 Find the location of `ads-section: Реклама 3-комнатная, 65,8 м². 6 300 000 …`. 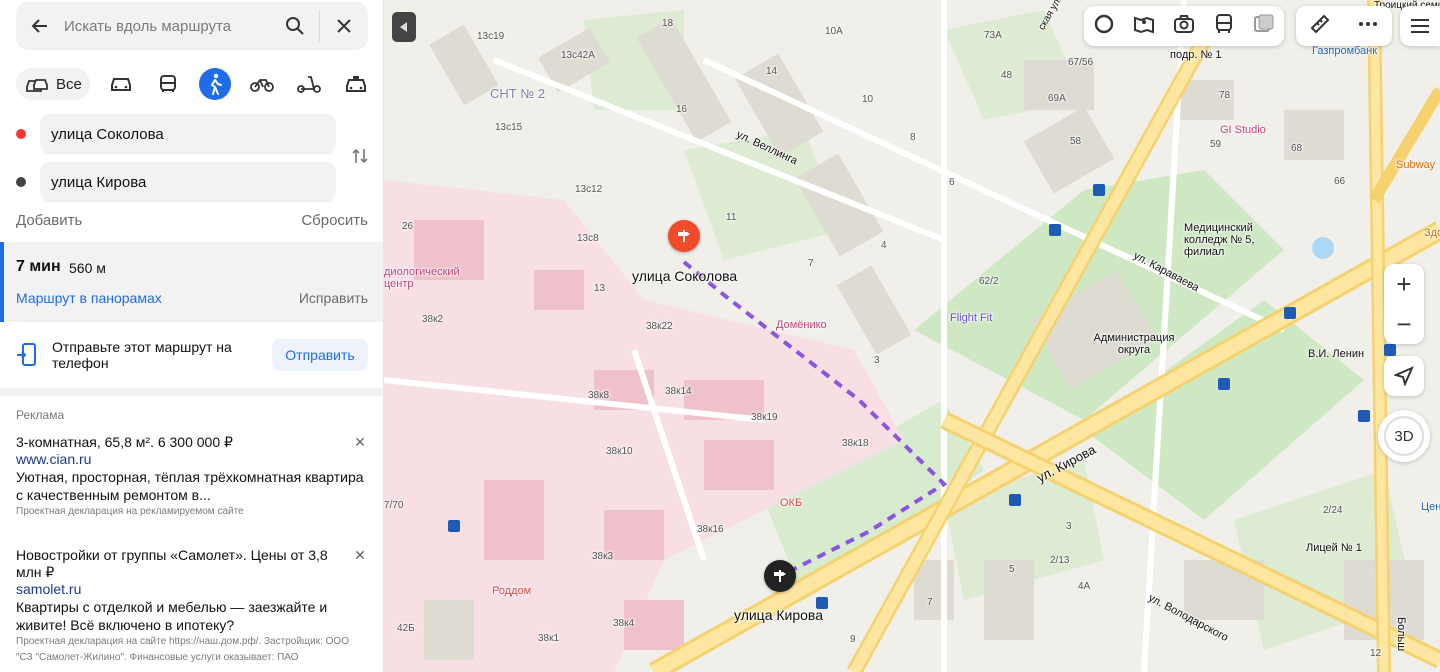

ads-section: Реклама 3-комнатная, 65,8 м². 6 300 000 … is located at coordinates (191, 534).